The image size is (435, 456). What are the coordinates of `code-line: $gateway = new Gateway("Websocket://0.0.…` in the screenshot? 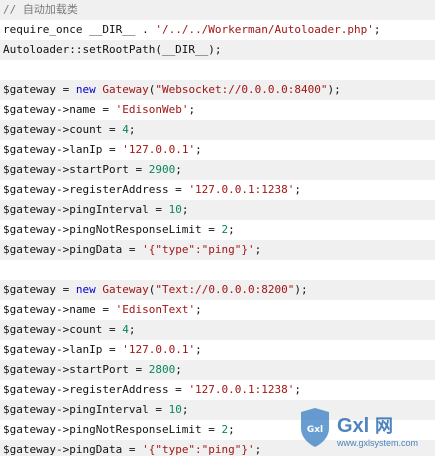 It's located at (217, 90).